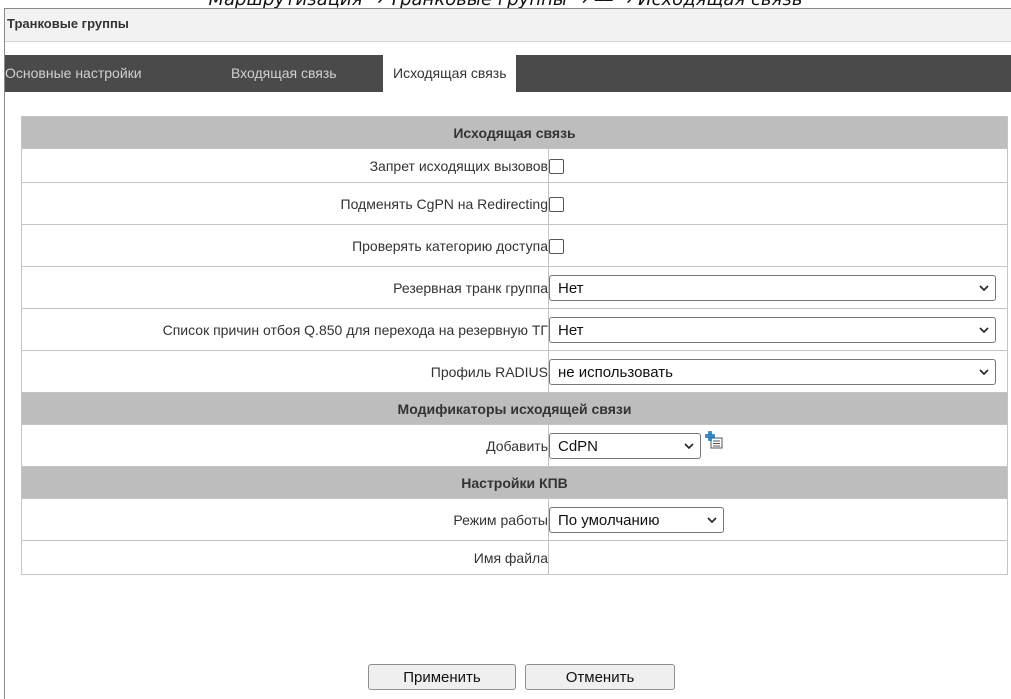 This screenshot has height=699, width=1011. Describe the element at coordinates (285, 519) in the screenshot. I see `kpv-mode-label: Режим работы` at that location.